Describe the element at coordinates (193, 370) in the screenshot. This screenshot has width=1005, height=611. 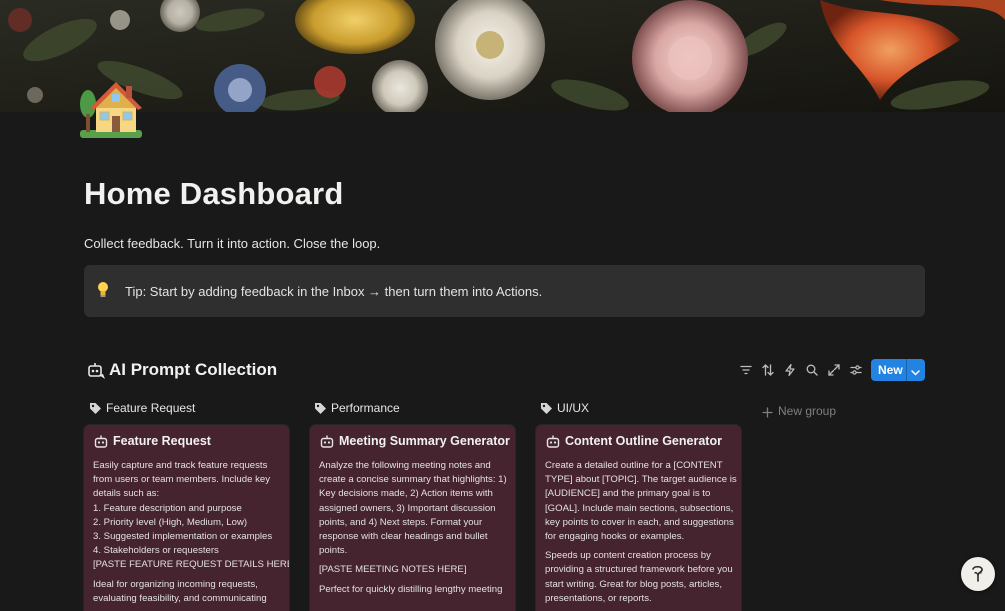
I see `database-title: AI Prompt Collection` at that location.